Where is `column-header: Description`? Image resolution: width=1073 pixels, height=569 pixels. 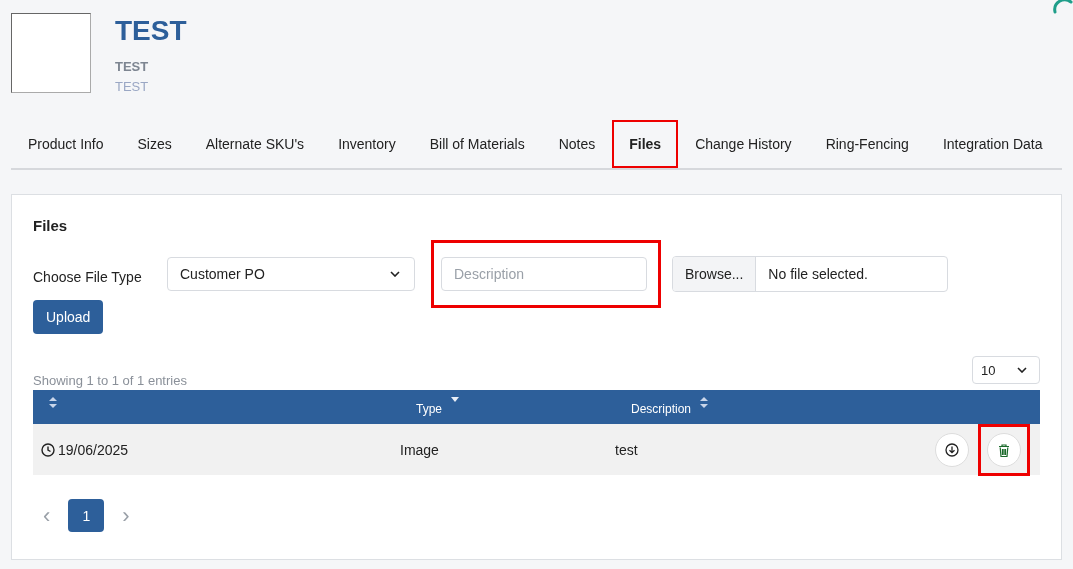
column-header: Description is located at coordinates (777, 407).